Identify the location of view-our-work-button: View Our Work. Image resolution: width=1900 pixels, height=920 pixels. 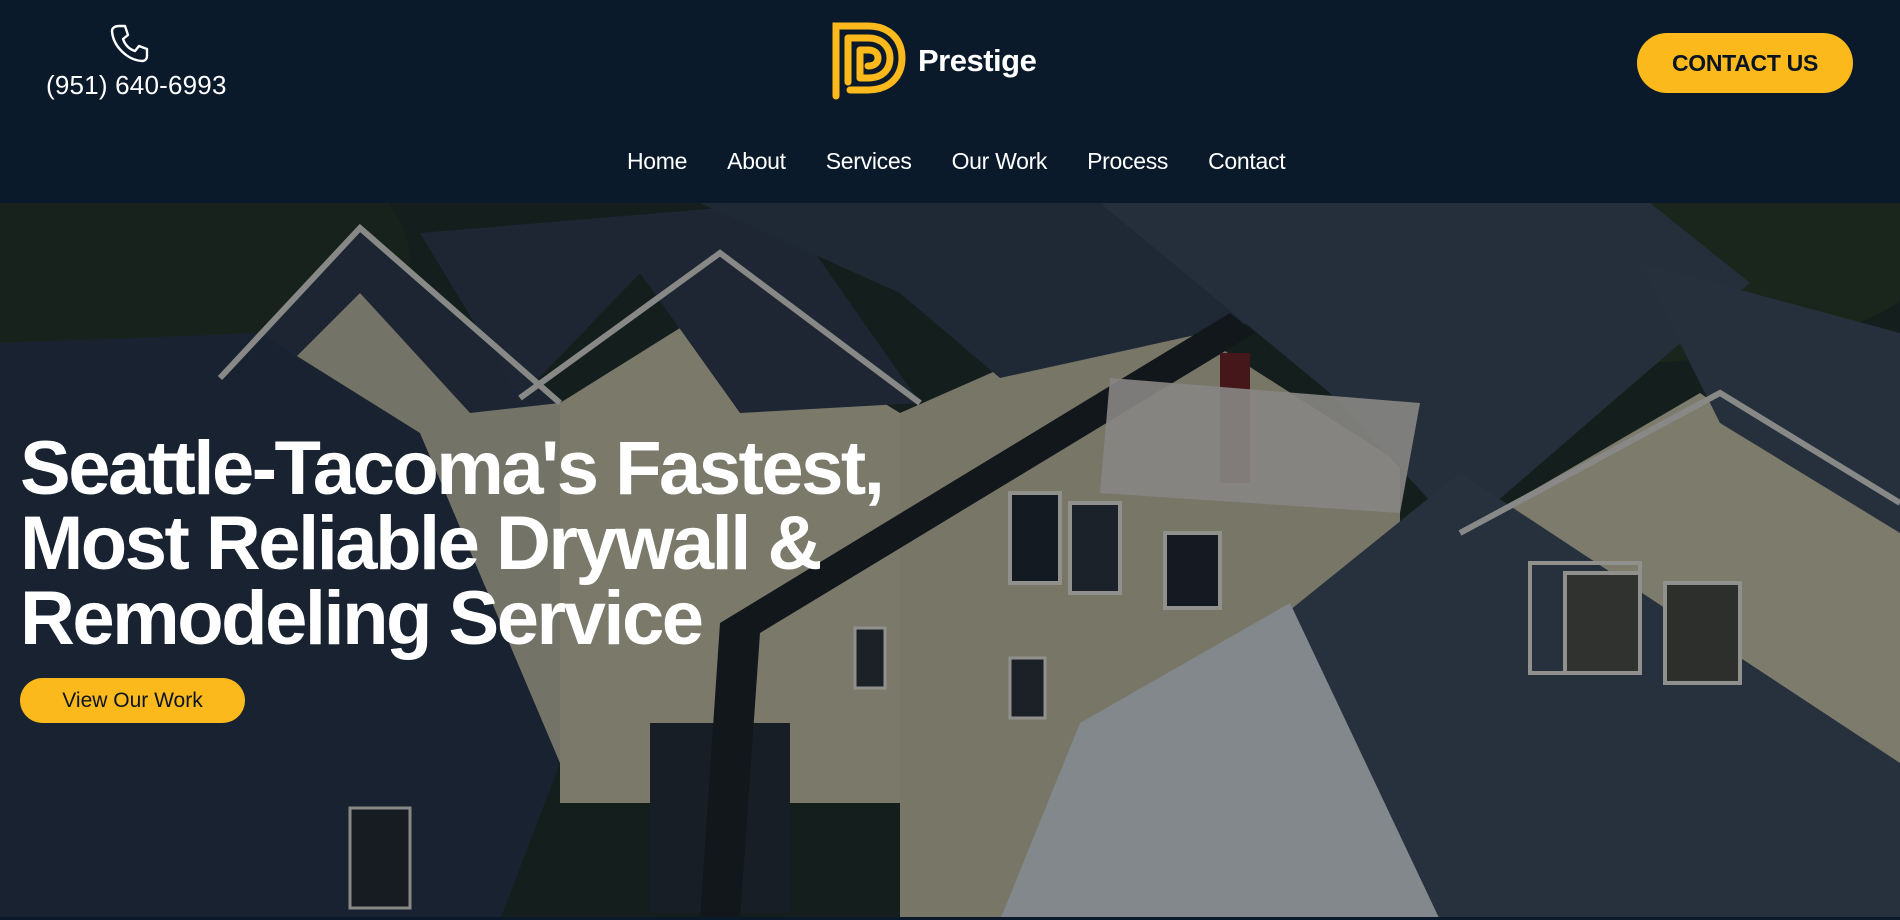
(132, 700).